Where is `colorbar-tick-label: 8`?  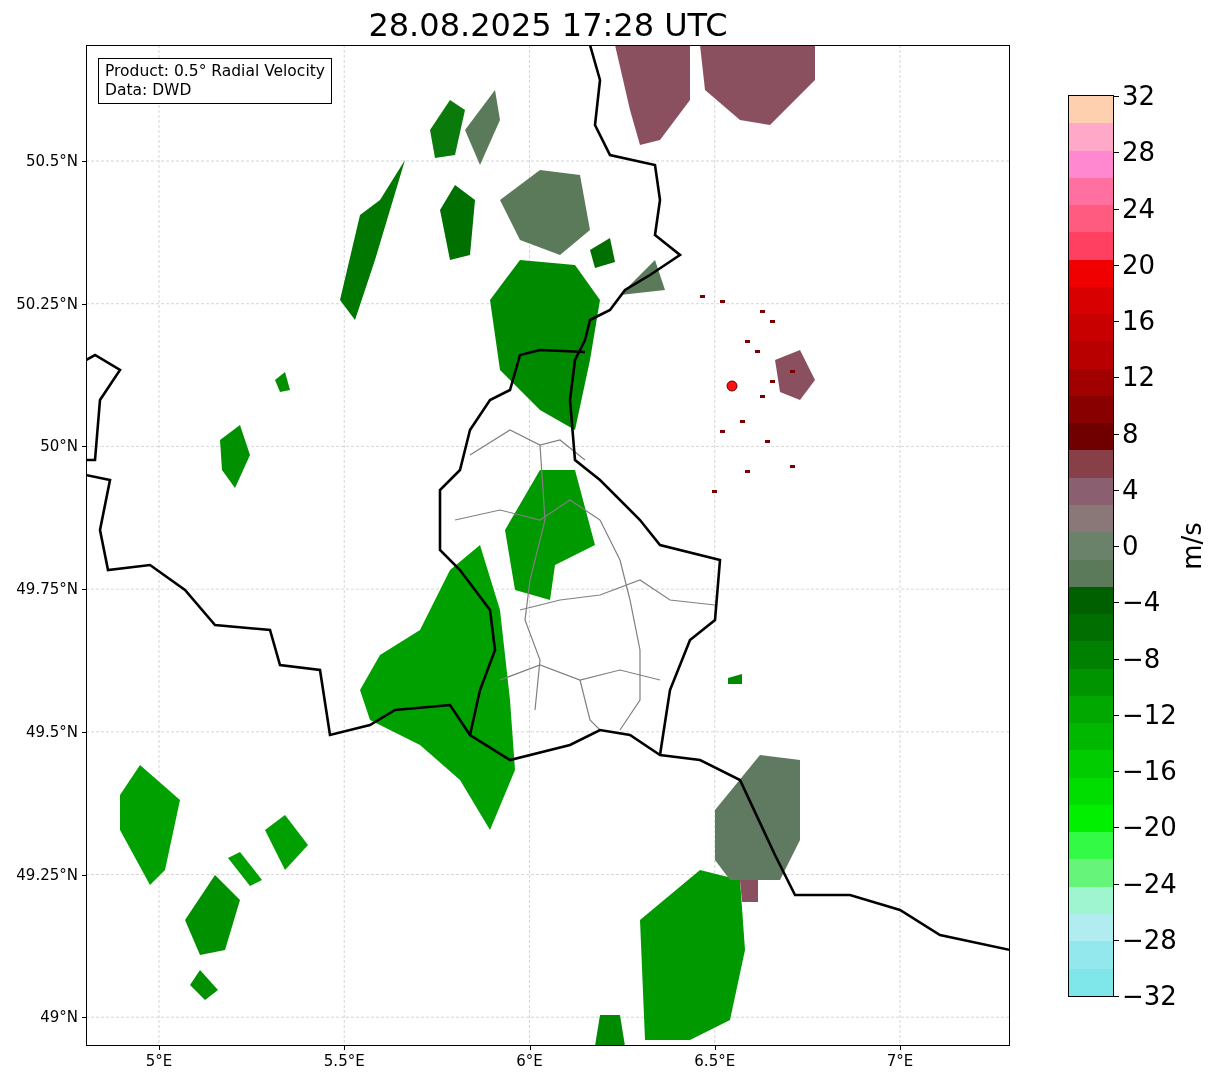
colorbar-tick-label: 8 is located at coordinates (1130, 433).